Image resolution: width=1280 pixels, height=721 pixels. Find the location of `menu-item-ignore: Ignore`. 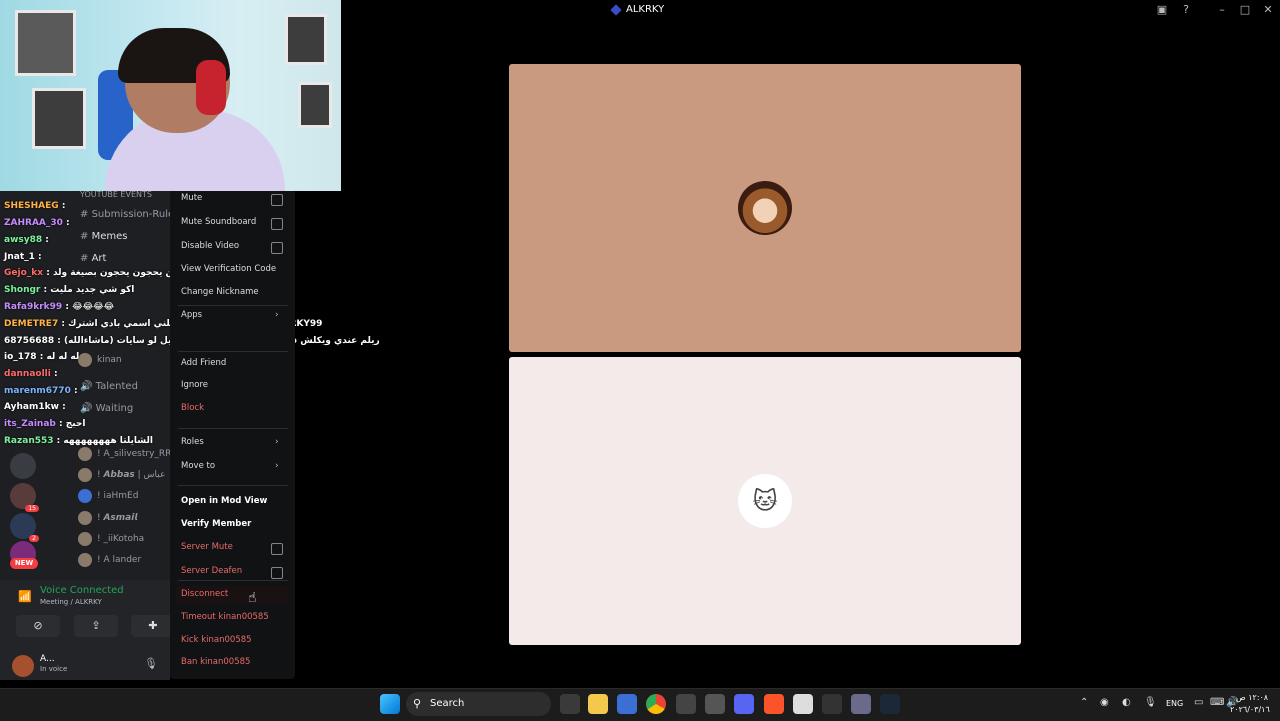

menu-item-ignore: Ignore is located at coordinates (194, 385).